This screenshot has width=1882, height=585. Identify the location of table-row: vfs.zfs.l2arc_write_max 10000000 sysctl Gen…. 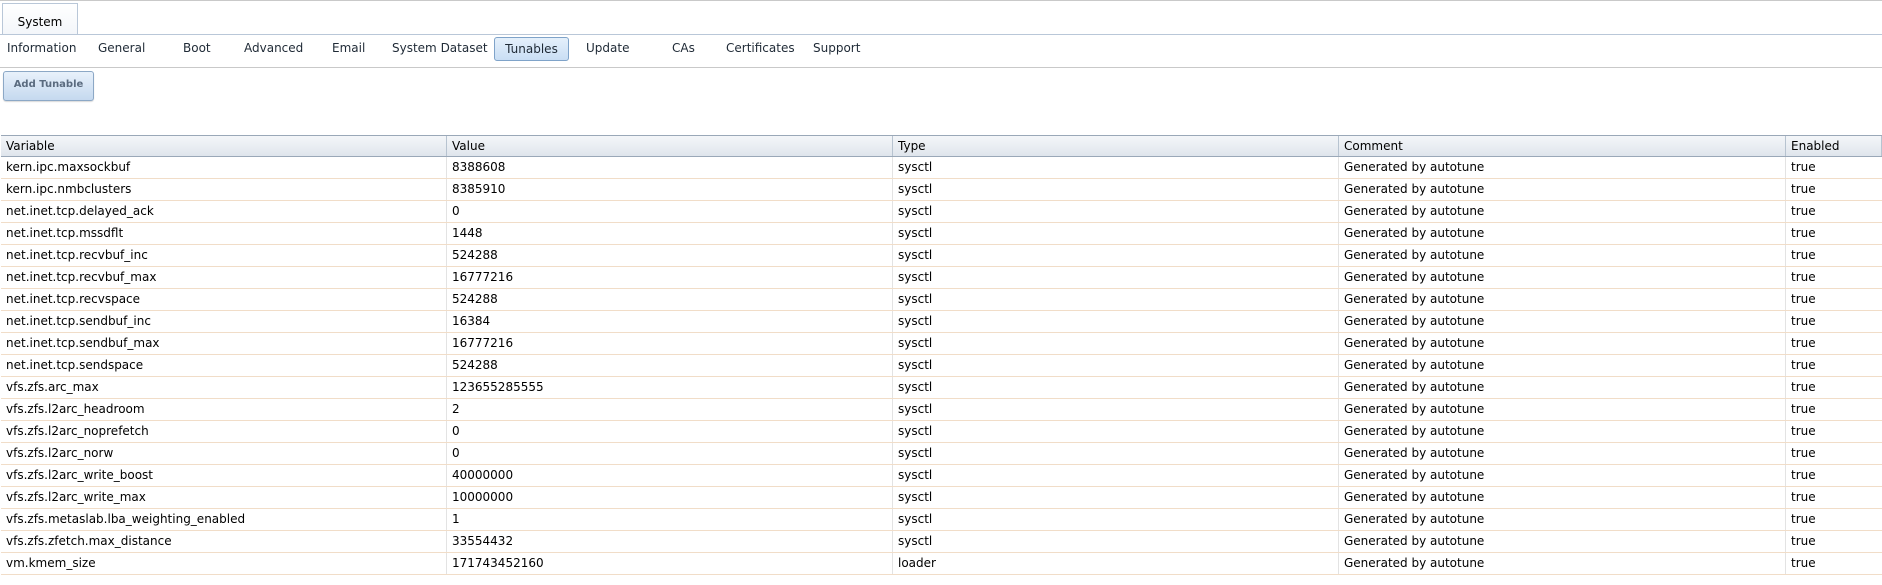
(941, 498).